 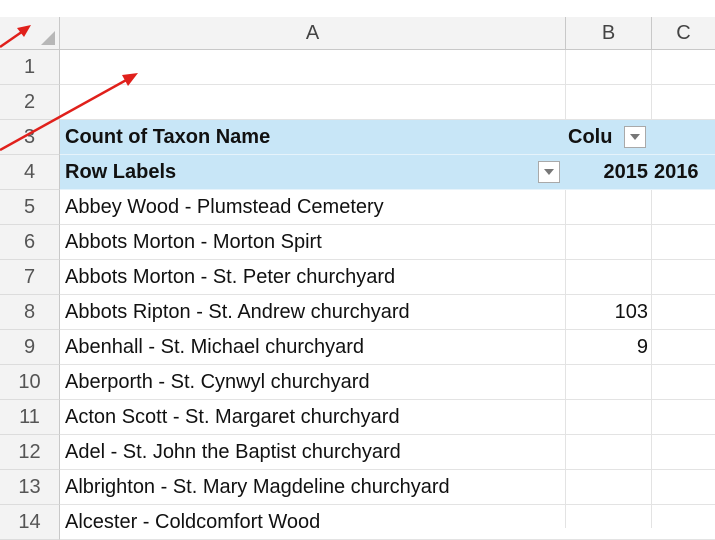 What do you see at coordinates (312, 137) in the screenshot?
I see `pivot-value-field-label: Count of Taxon Name` at bounding box center [312, 137].